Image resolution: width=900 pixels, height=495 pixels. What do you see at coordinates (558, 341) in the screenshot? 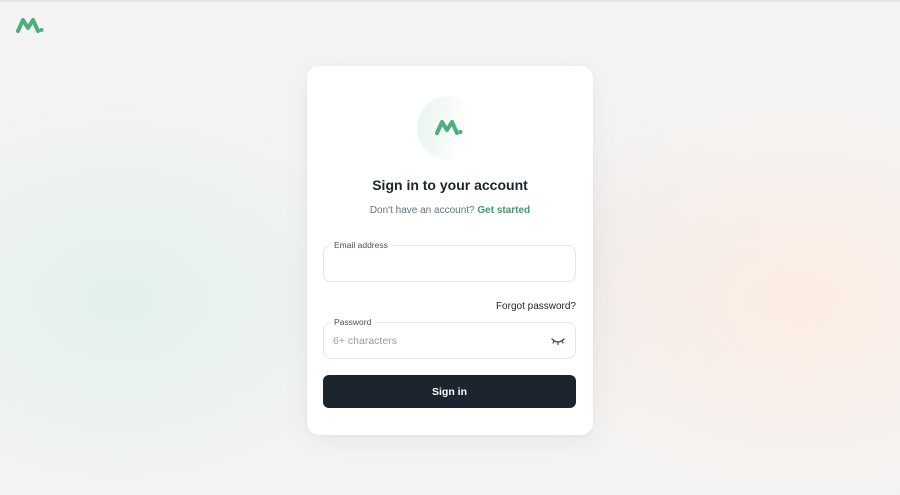
I see `eye-closed-icon` at bounding box center [558, 341].